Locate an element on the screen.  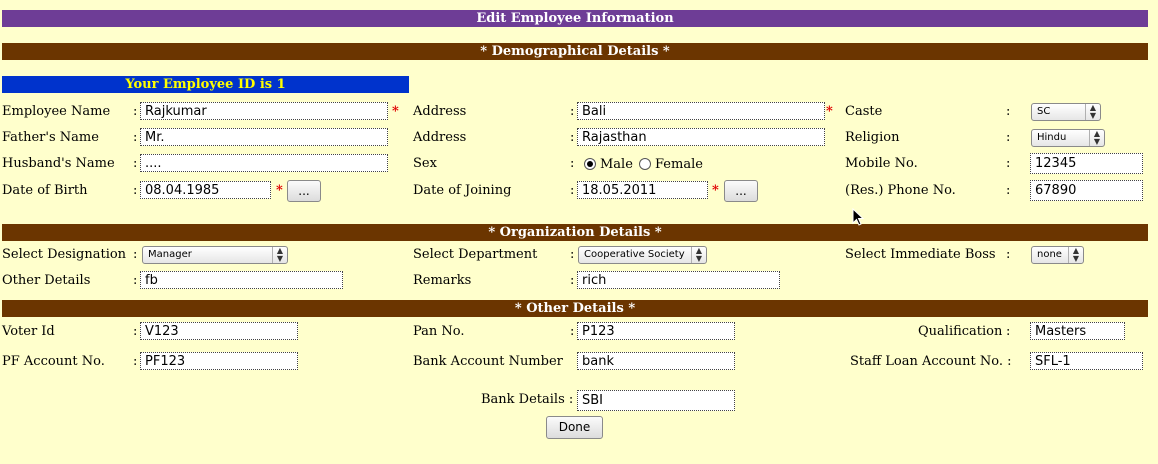
dob-input is located at coordinates (205, 190).